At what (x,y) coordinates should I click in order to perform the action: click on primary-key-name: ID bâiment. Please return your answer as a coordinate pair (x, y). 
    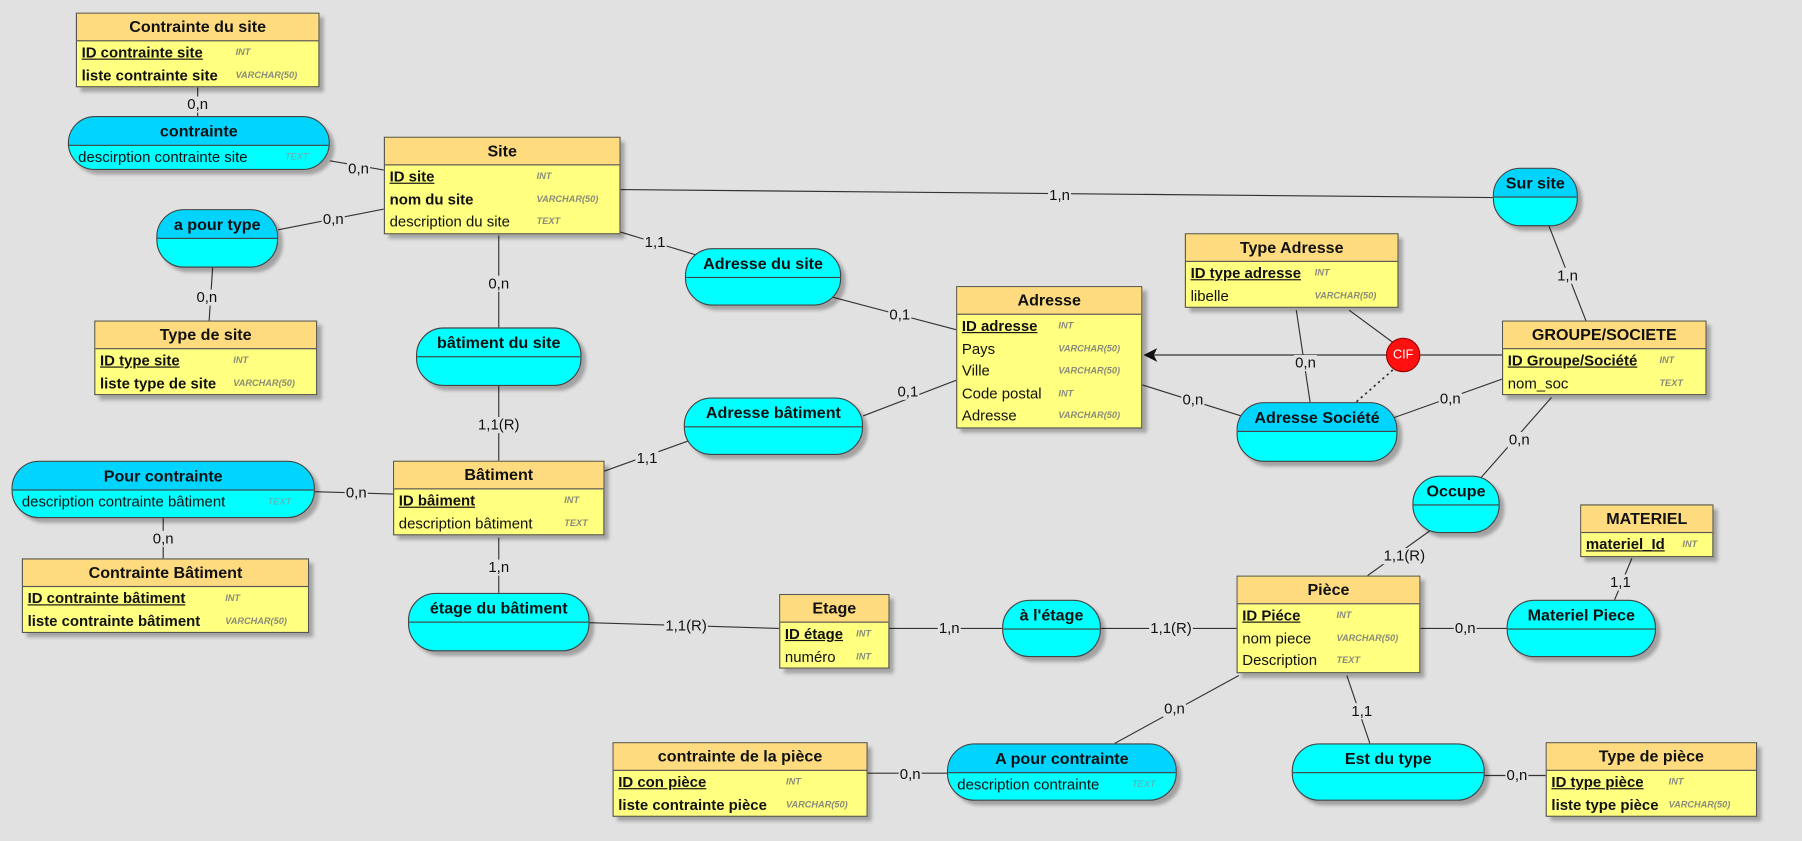
    Looking at the image, I should click on (437, 500).